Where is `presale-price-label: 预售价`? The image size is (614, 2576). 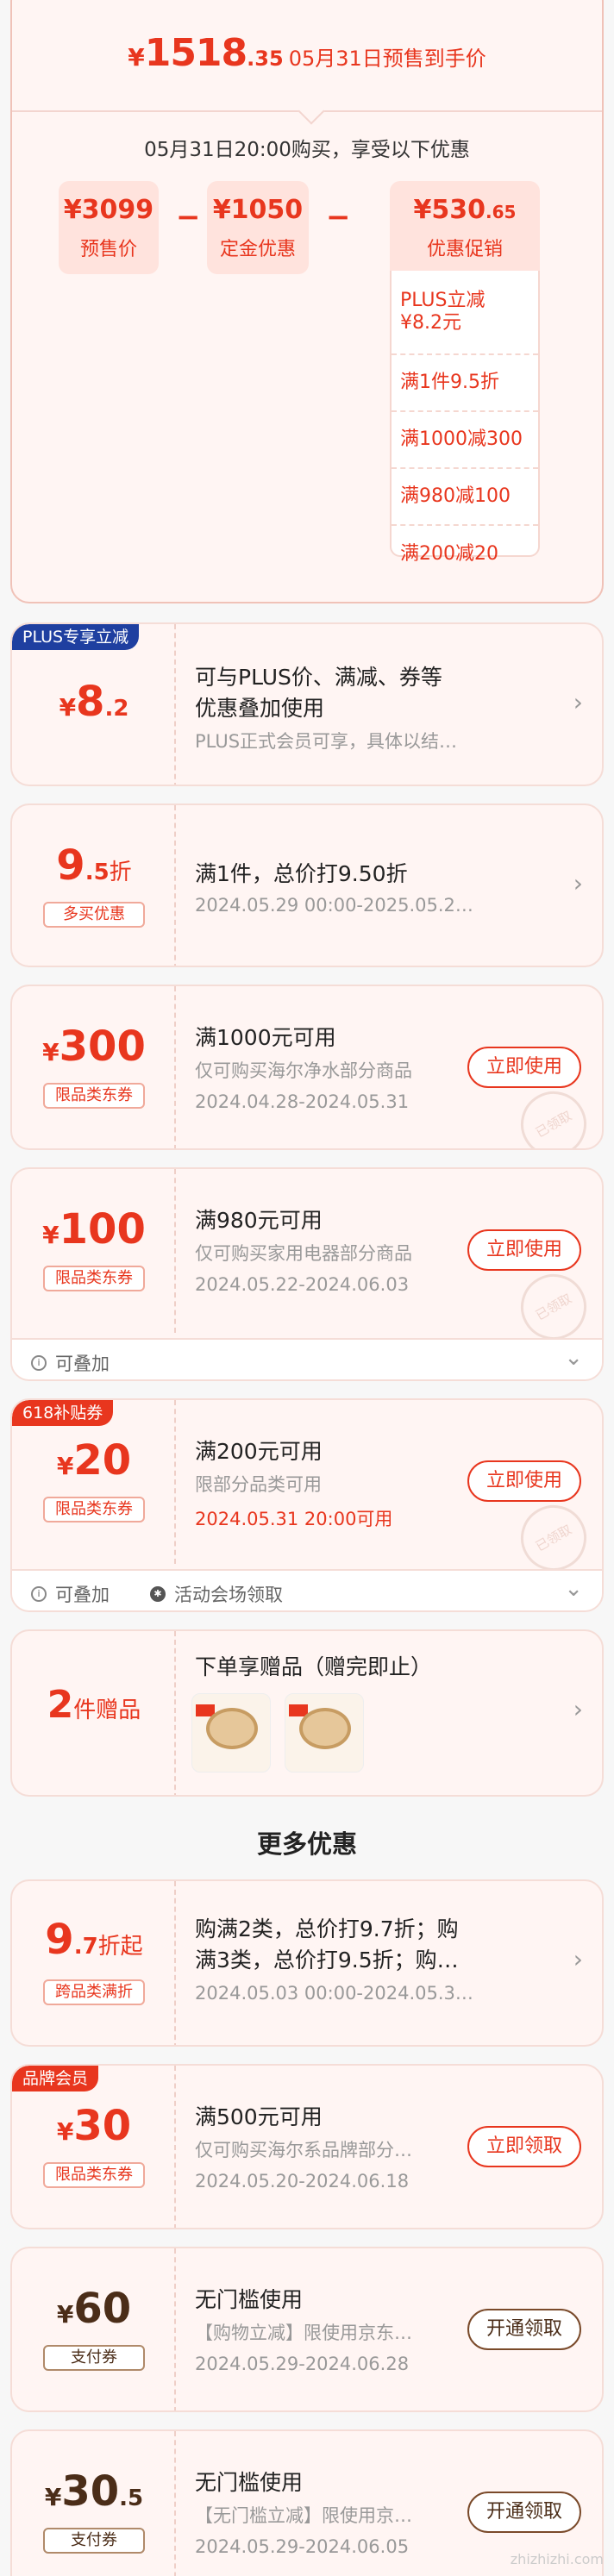
presale-price-label: 预售价 is located at coordinates (108, 249).